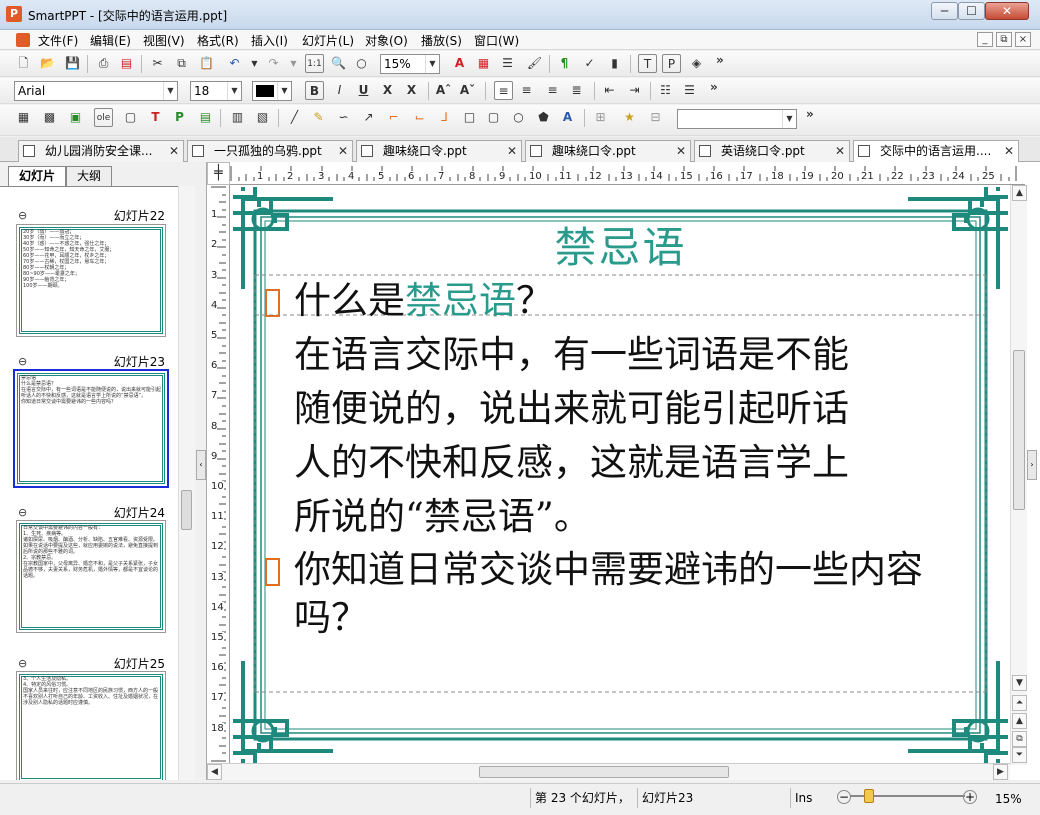 The width and height of the screenshot is (1040, 815). Describe the element at coordinates (483, 63) in the screenshot. I see `fill-icon: ▦` at that location.